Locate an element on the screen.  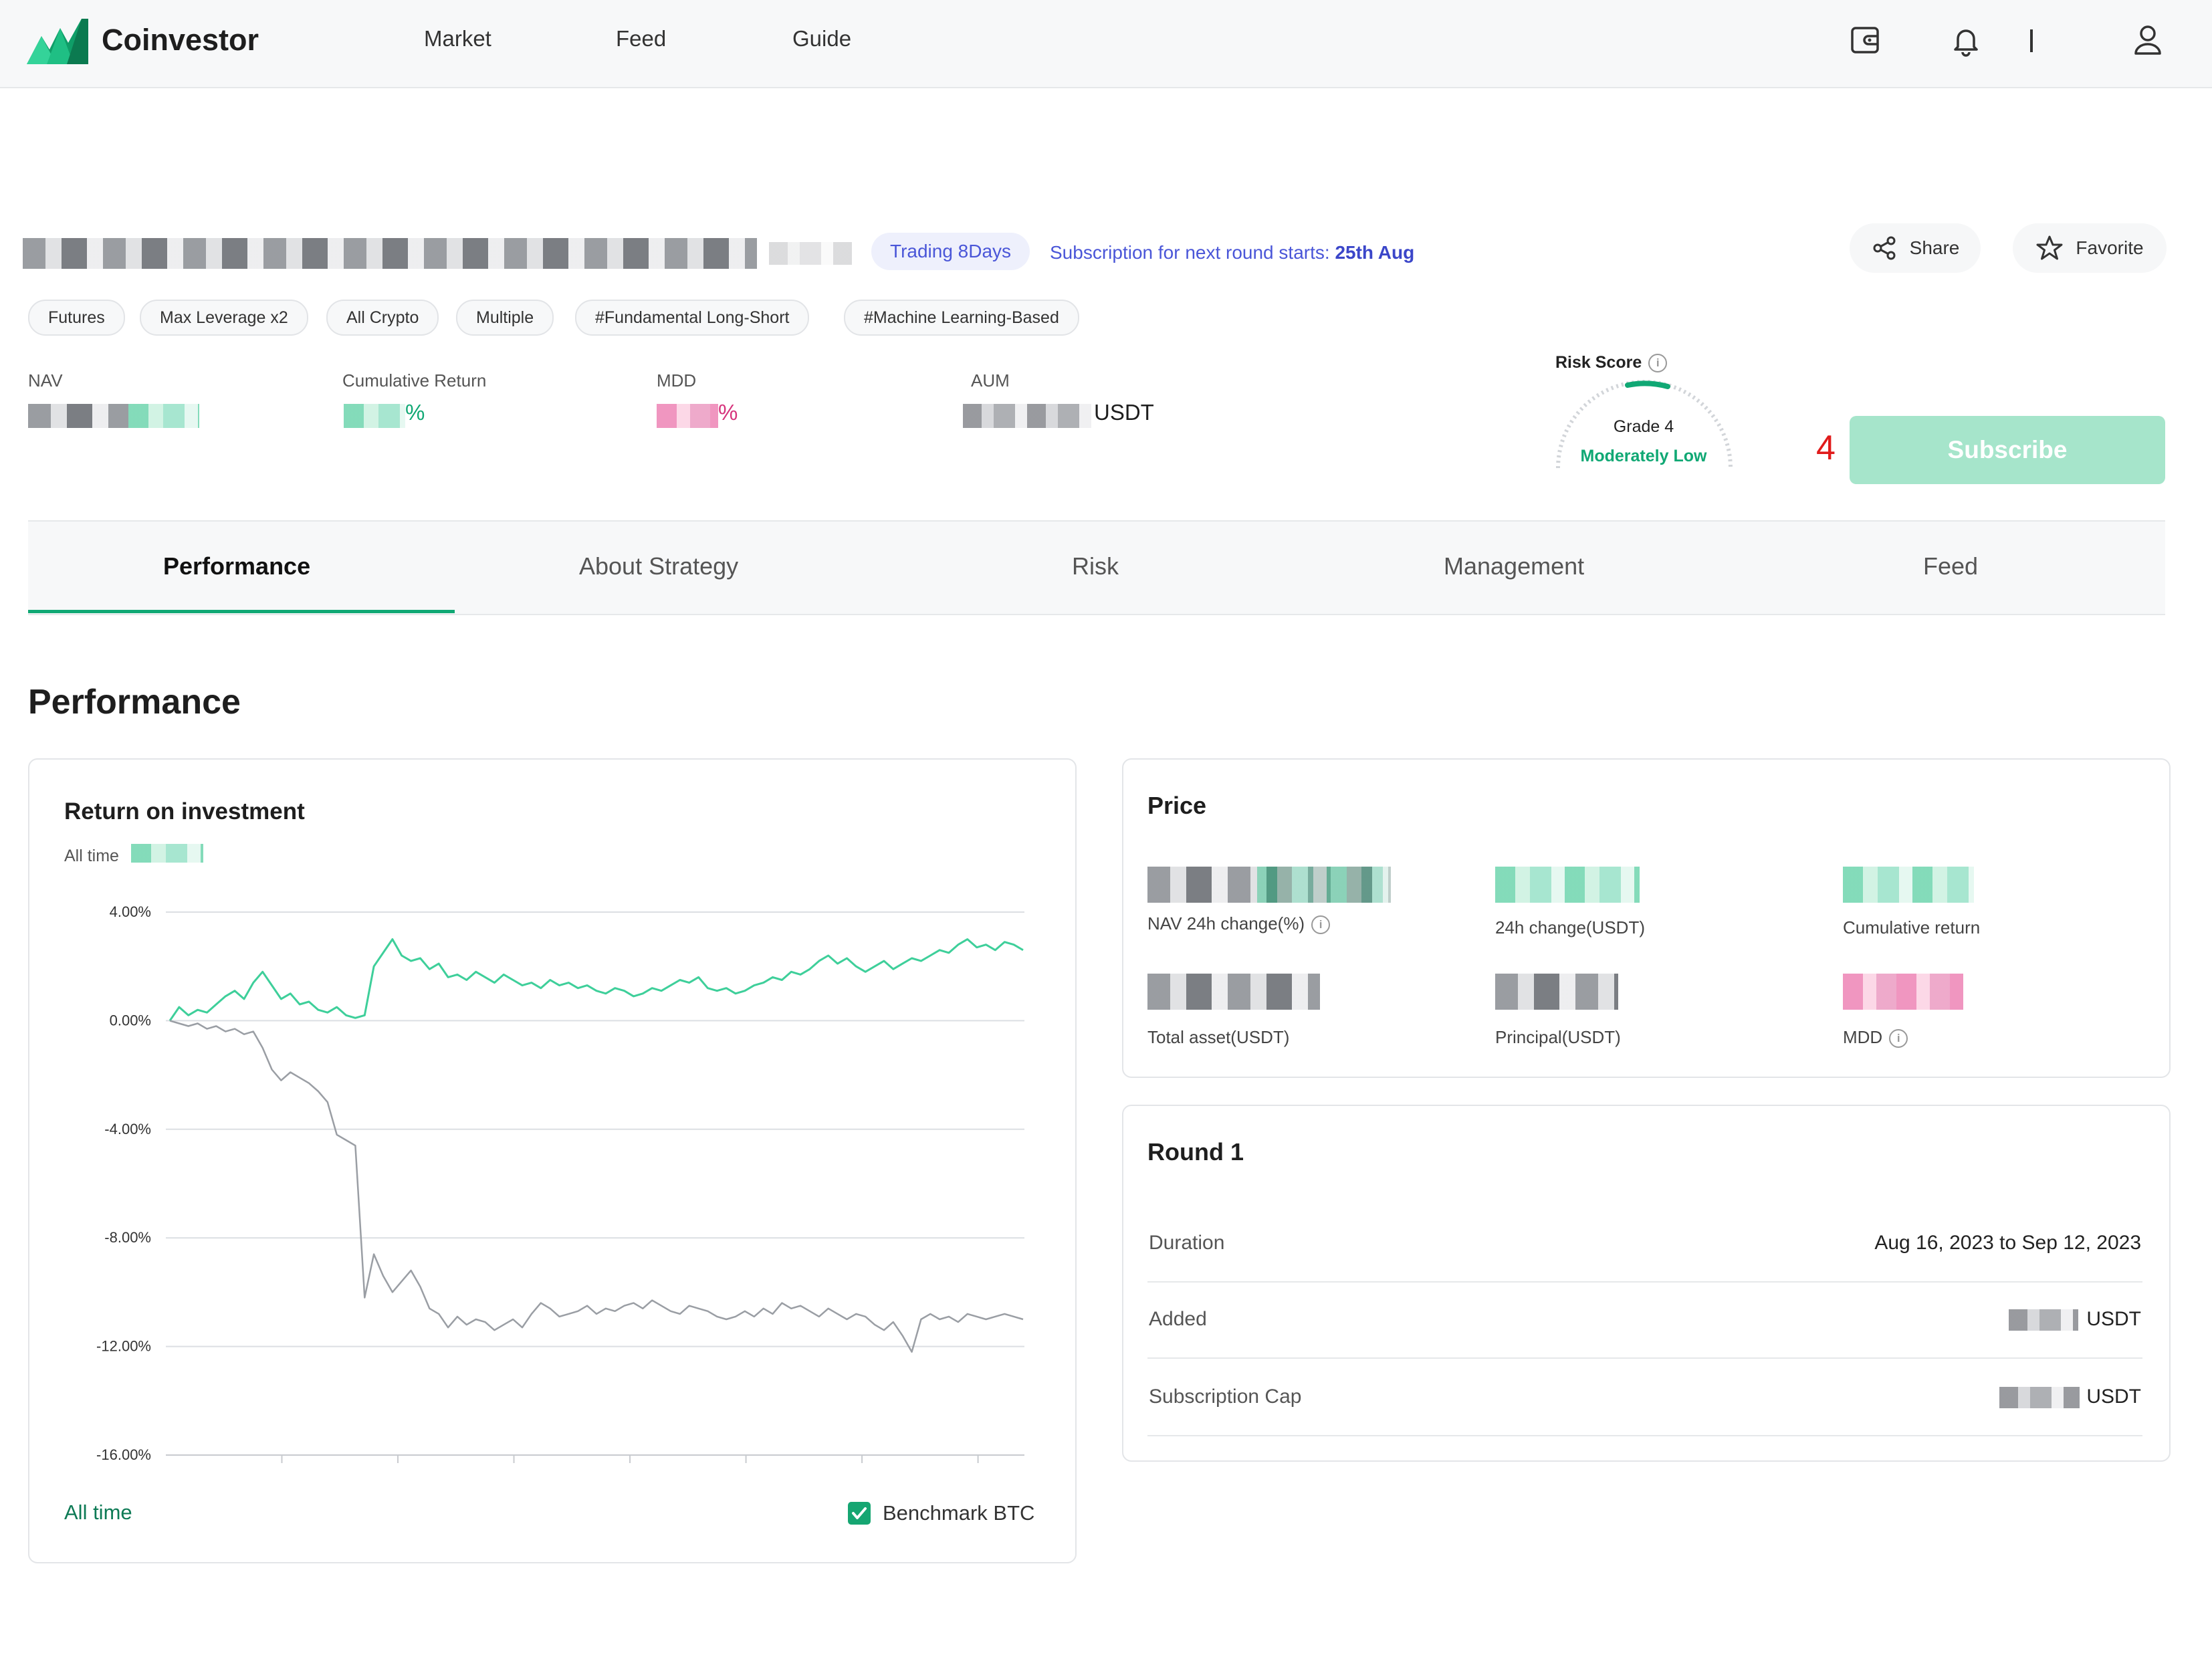
added-label: Added is located at coordinates (1178, 1319).